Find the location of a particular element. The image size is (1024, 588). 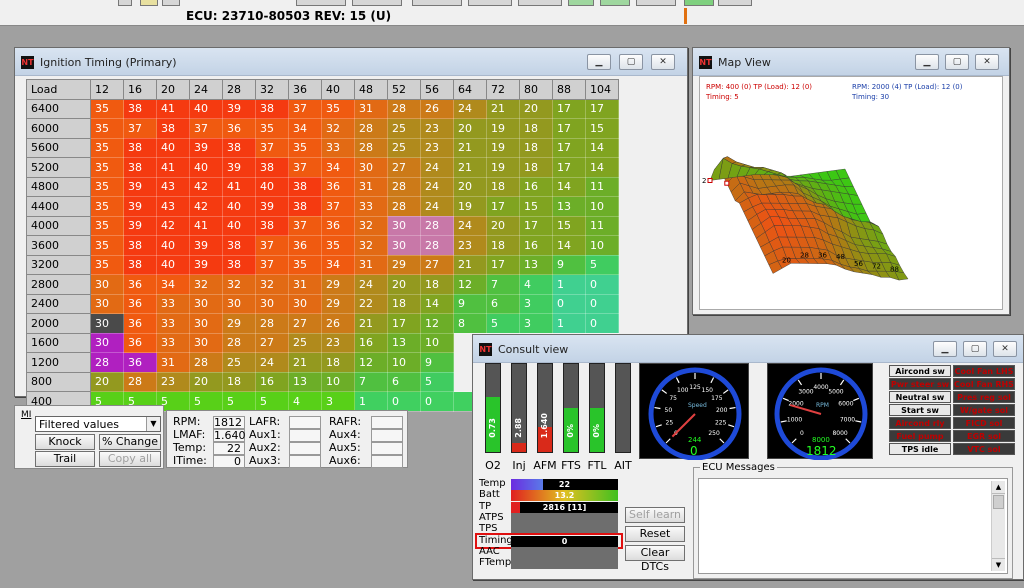

row-header: 4400 is located at coordinates (58, 206).